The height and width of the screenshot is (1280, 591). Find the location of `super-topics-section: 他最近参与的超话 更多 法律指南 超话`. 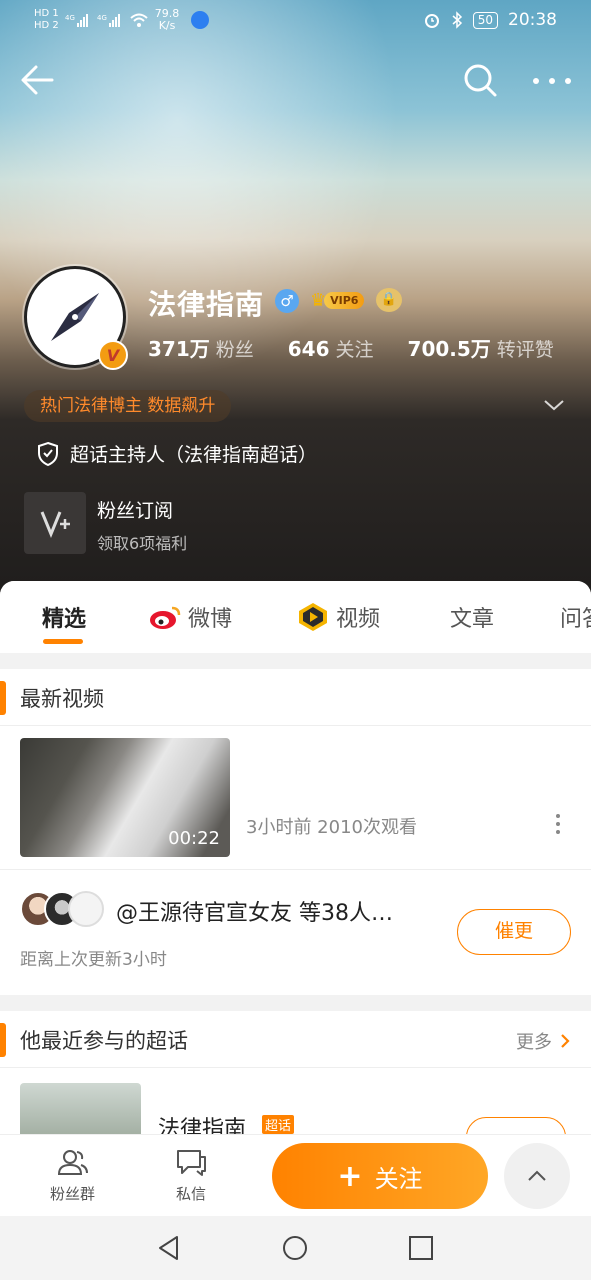

super-topics-section: 他最近参与的超话 更多 法律指南 超话 is located at coordinates (295, 1076).